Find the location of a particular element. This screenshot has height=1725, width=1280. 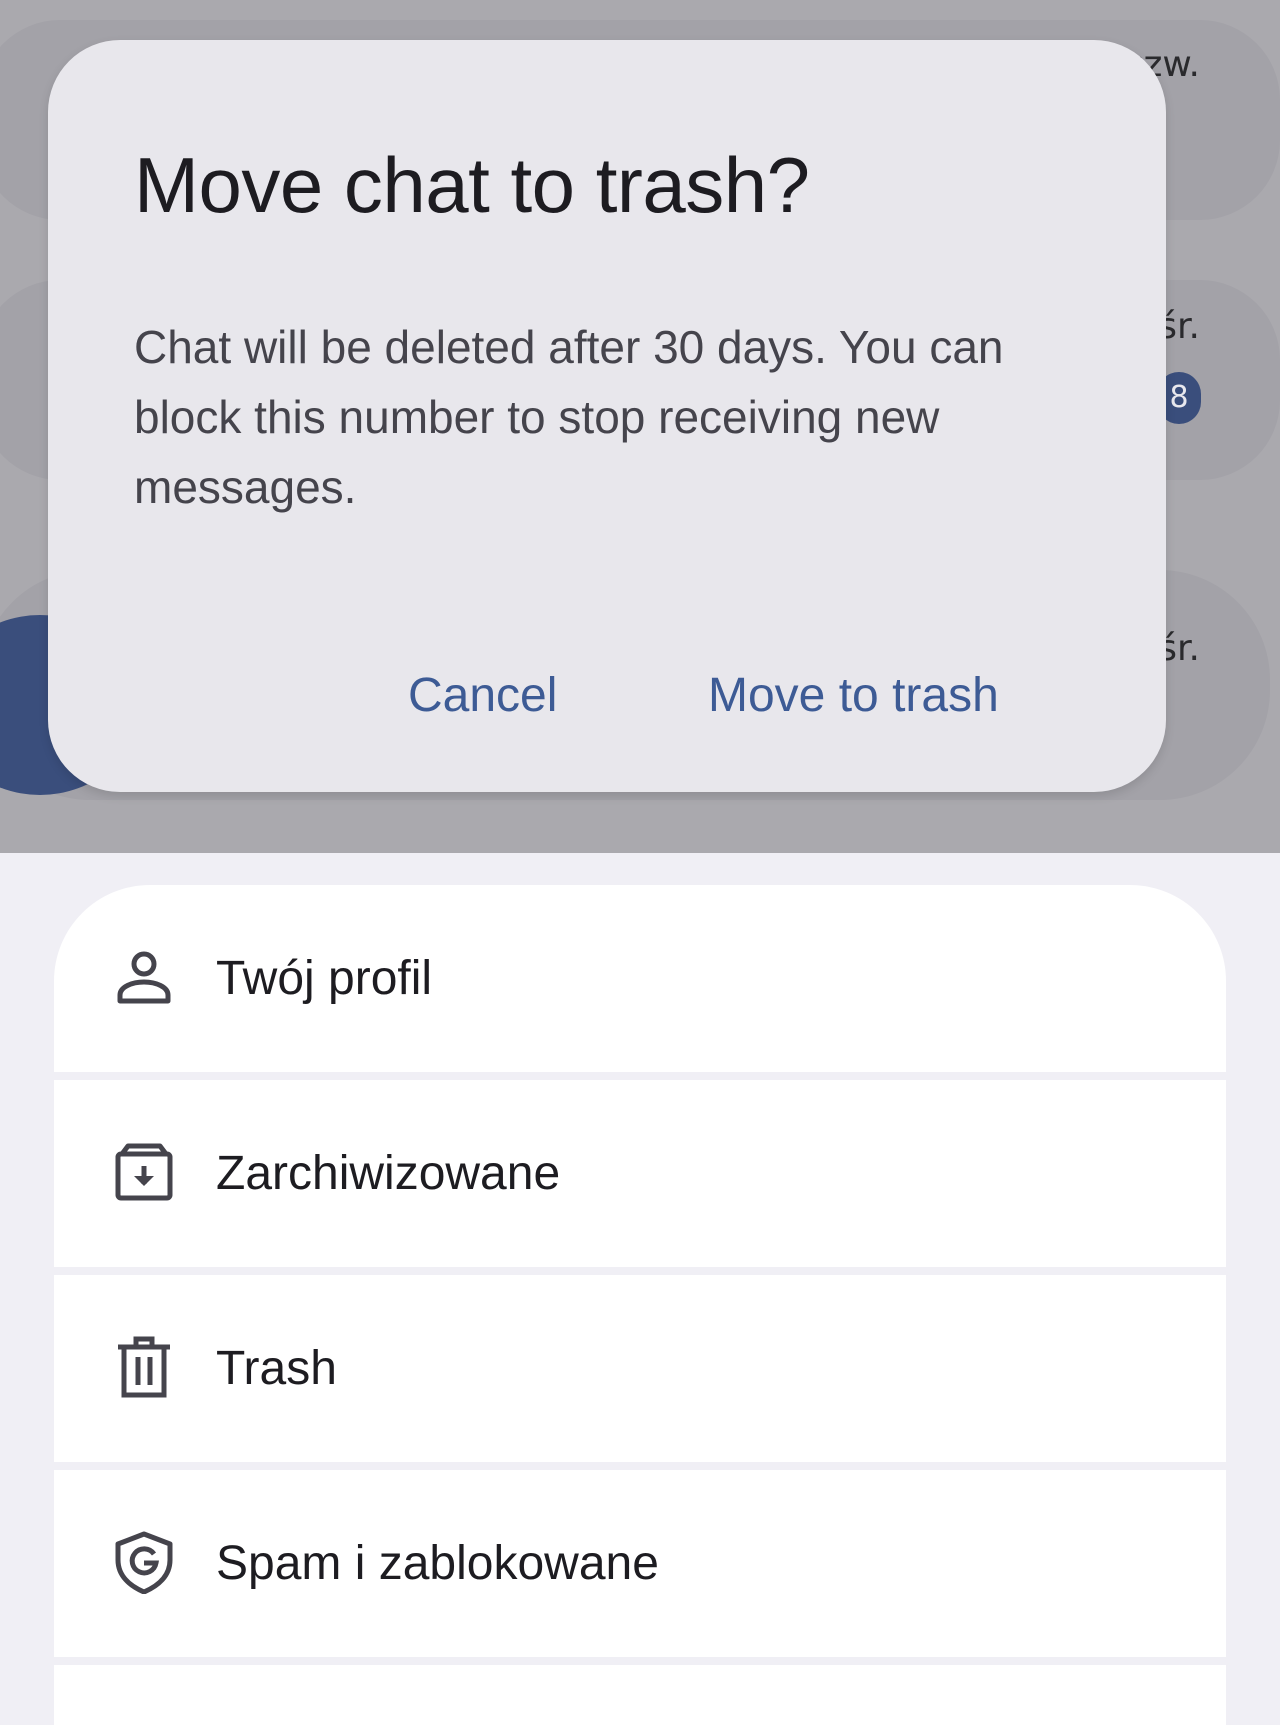

archive-icon is located at coordinates (144, 1172).